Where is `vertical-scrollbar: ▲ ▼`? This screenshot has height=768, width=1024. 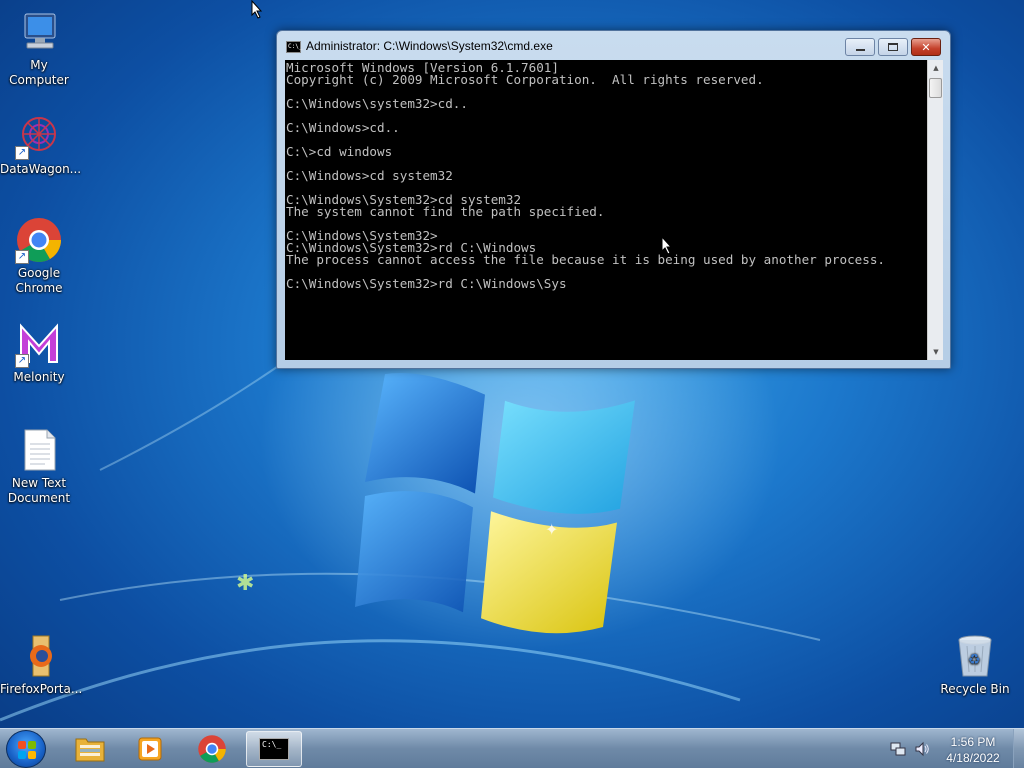 vertical-scrollbar: ▲ ▼ is located at coordinates (935, 210).